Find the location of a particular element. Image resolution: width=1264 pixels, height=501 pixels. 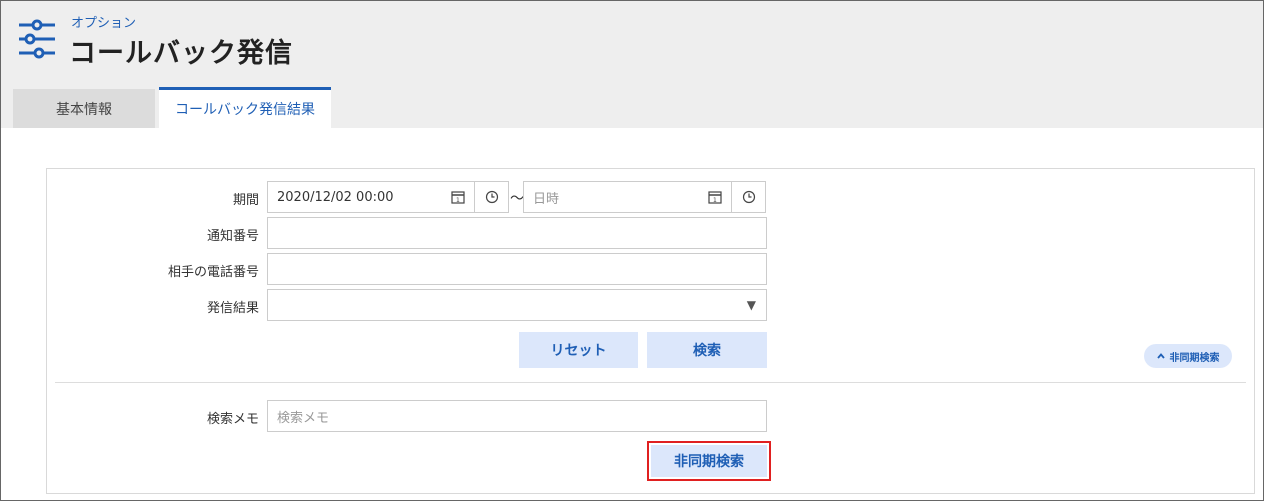

divider is located at coordinates (650, 382).